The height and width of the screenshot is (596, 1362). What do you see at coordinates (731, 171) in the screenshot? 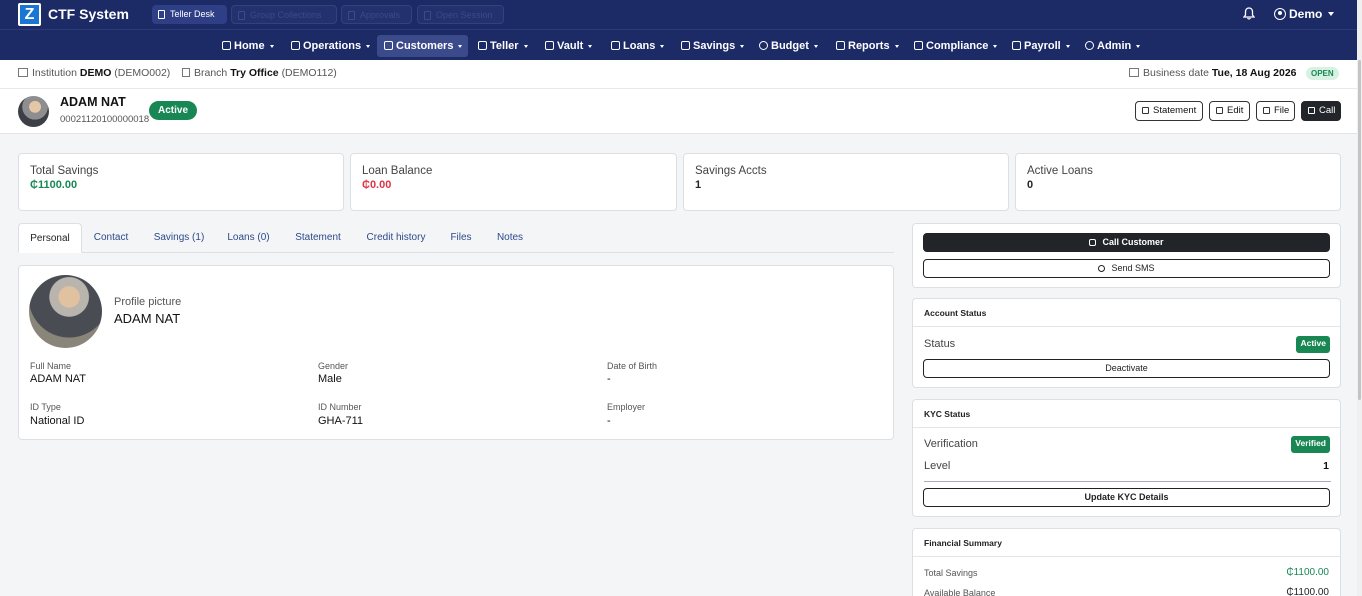
I see `stat-label: Savings Accts` at bounding box center [731, 171].